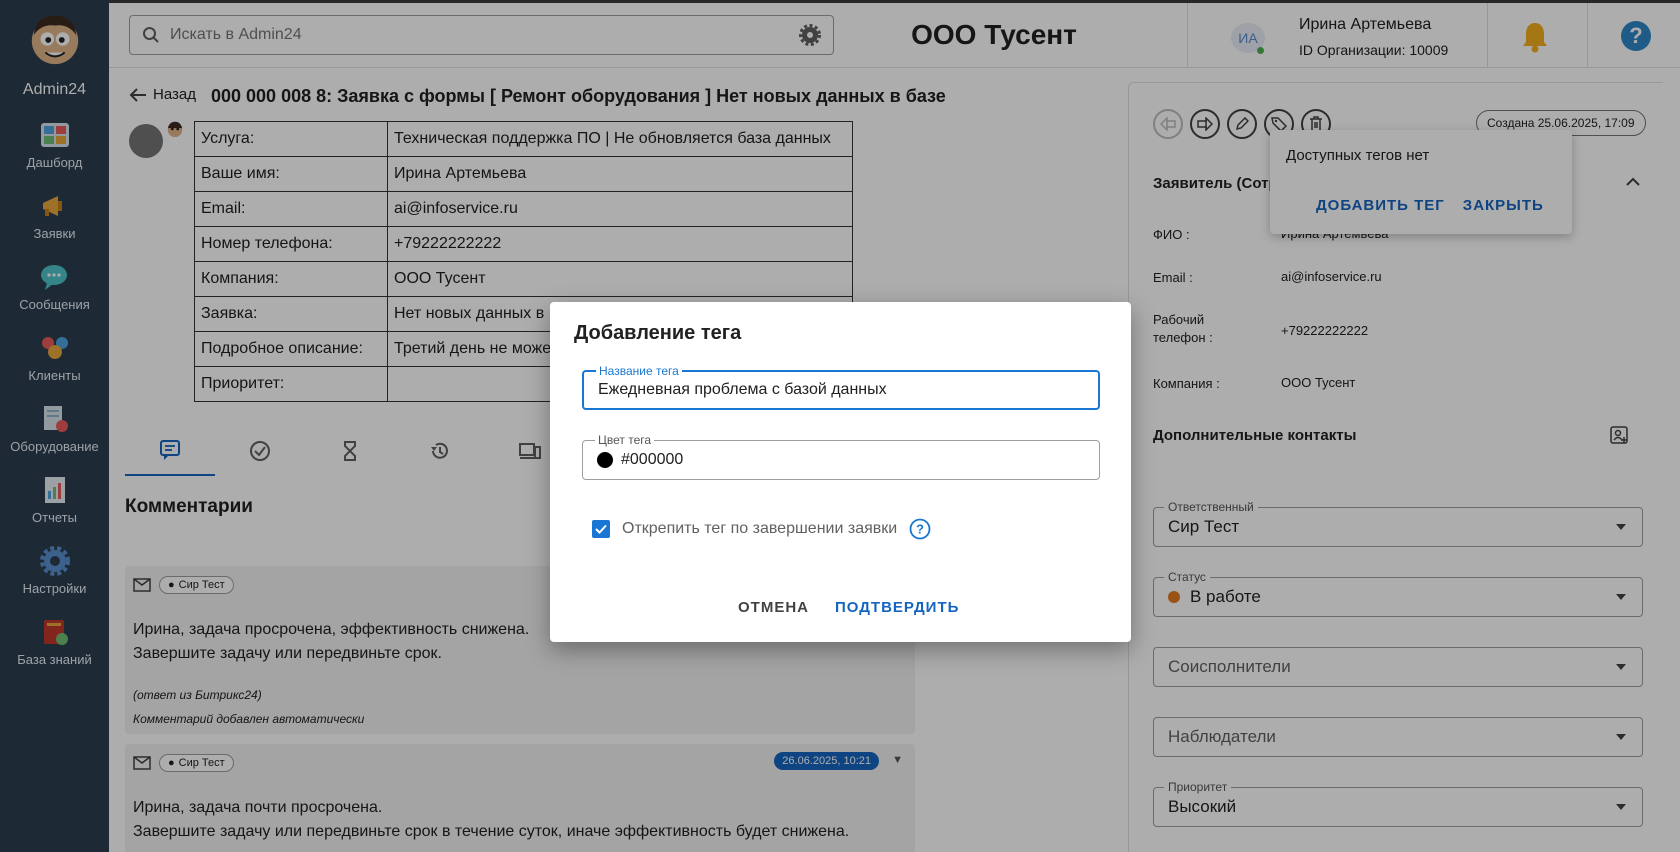 This screenshot has height=852, width=1680. Describe the element at coordinates (652, 459) in the screenshot. I see `tag-color-value: #000000` at that location.